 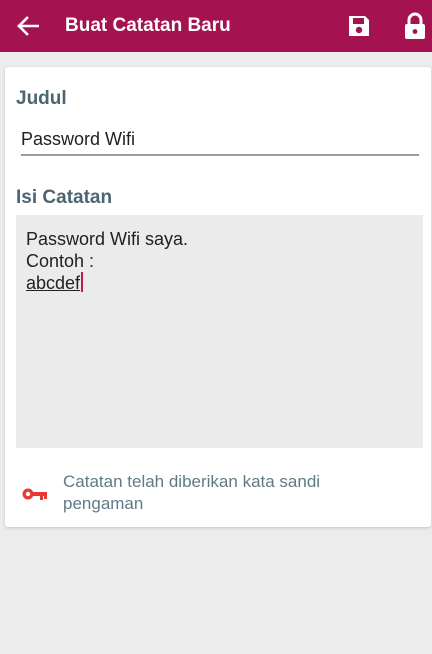 I want to click on content-line-current: abcdef, so click(x=219, y=283).